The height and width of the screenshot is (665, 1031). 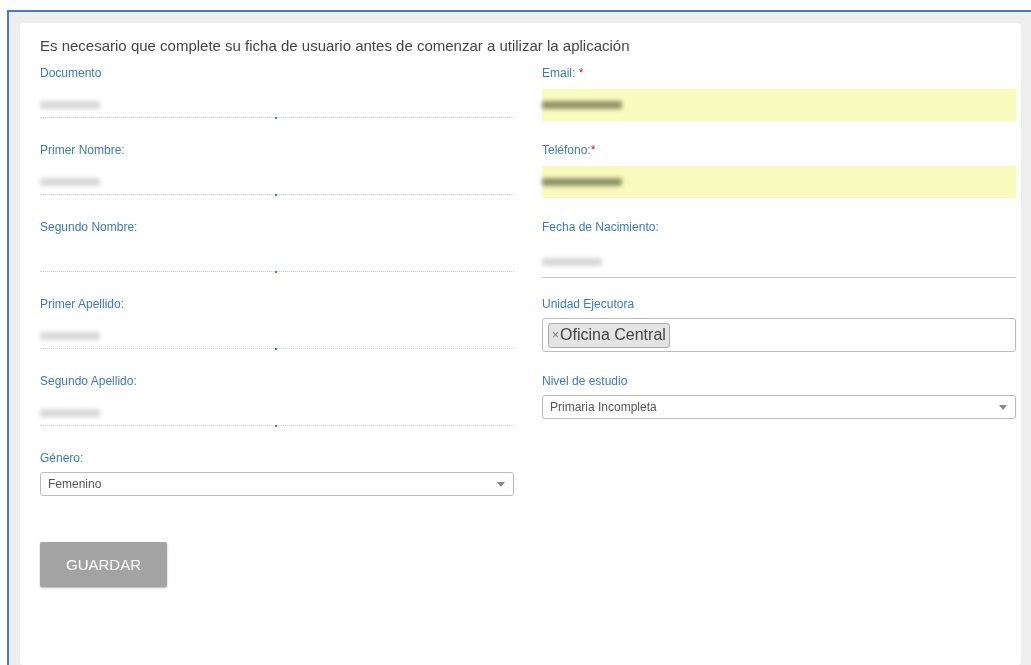 What do you see at coordinates (82, 304) in the screenshot?
I see `field-label: Primer Apellido:` at bounding box center [82, 304].